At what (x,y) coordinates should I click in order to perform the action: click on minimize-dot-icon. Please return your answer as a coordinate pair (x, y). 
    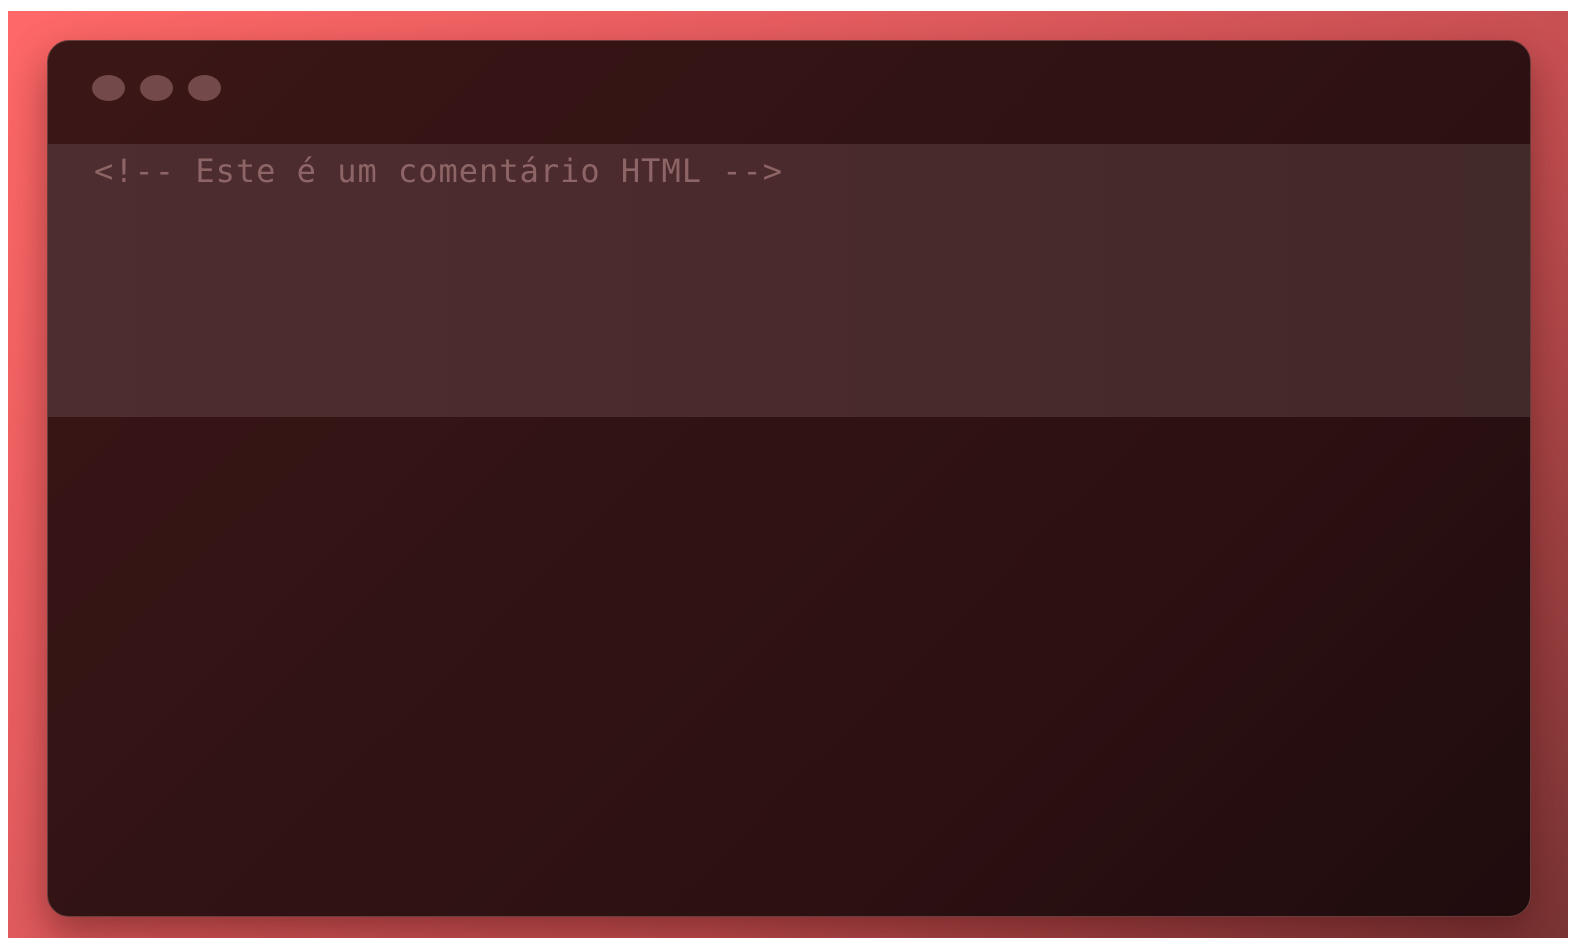
    Looking at the image, I should click on (156, 88).